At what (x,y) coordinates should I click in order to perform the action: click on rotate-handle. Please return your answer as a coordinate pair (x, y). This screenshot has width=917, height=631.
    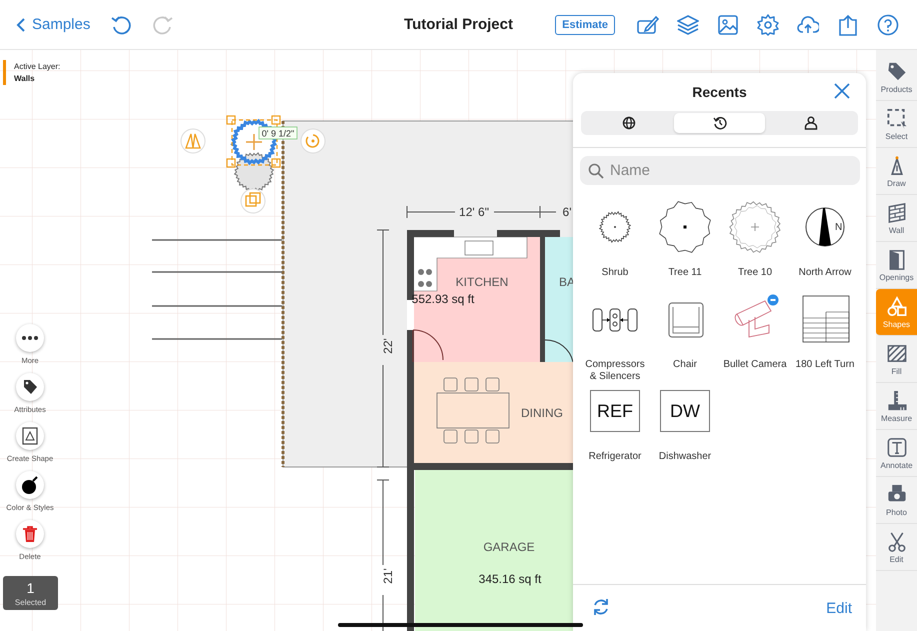
    Looking at the image, I should click on (313, 141).